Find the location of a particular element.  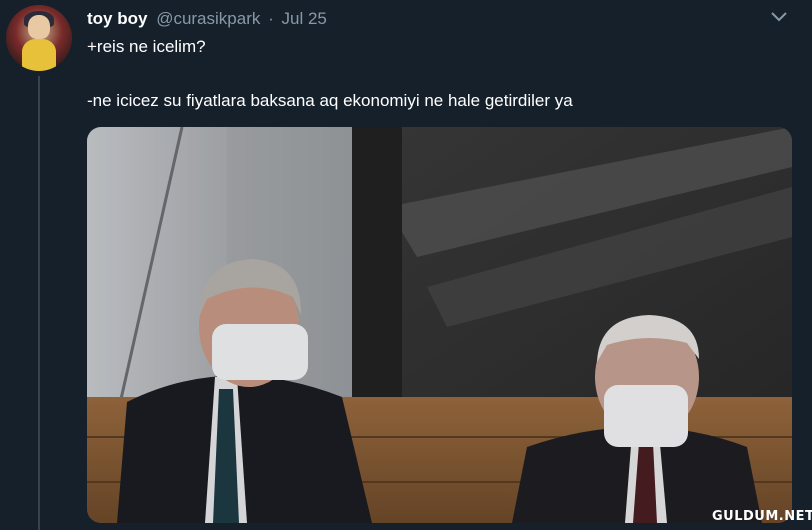

display-name: toy boy is located at coordinates (117, 18).